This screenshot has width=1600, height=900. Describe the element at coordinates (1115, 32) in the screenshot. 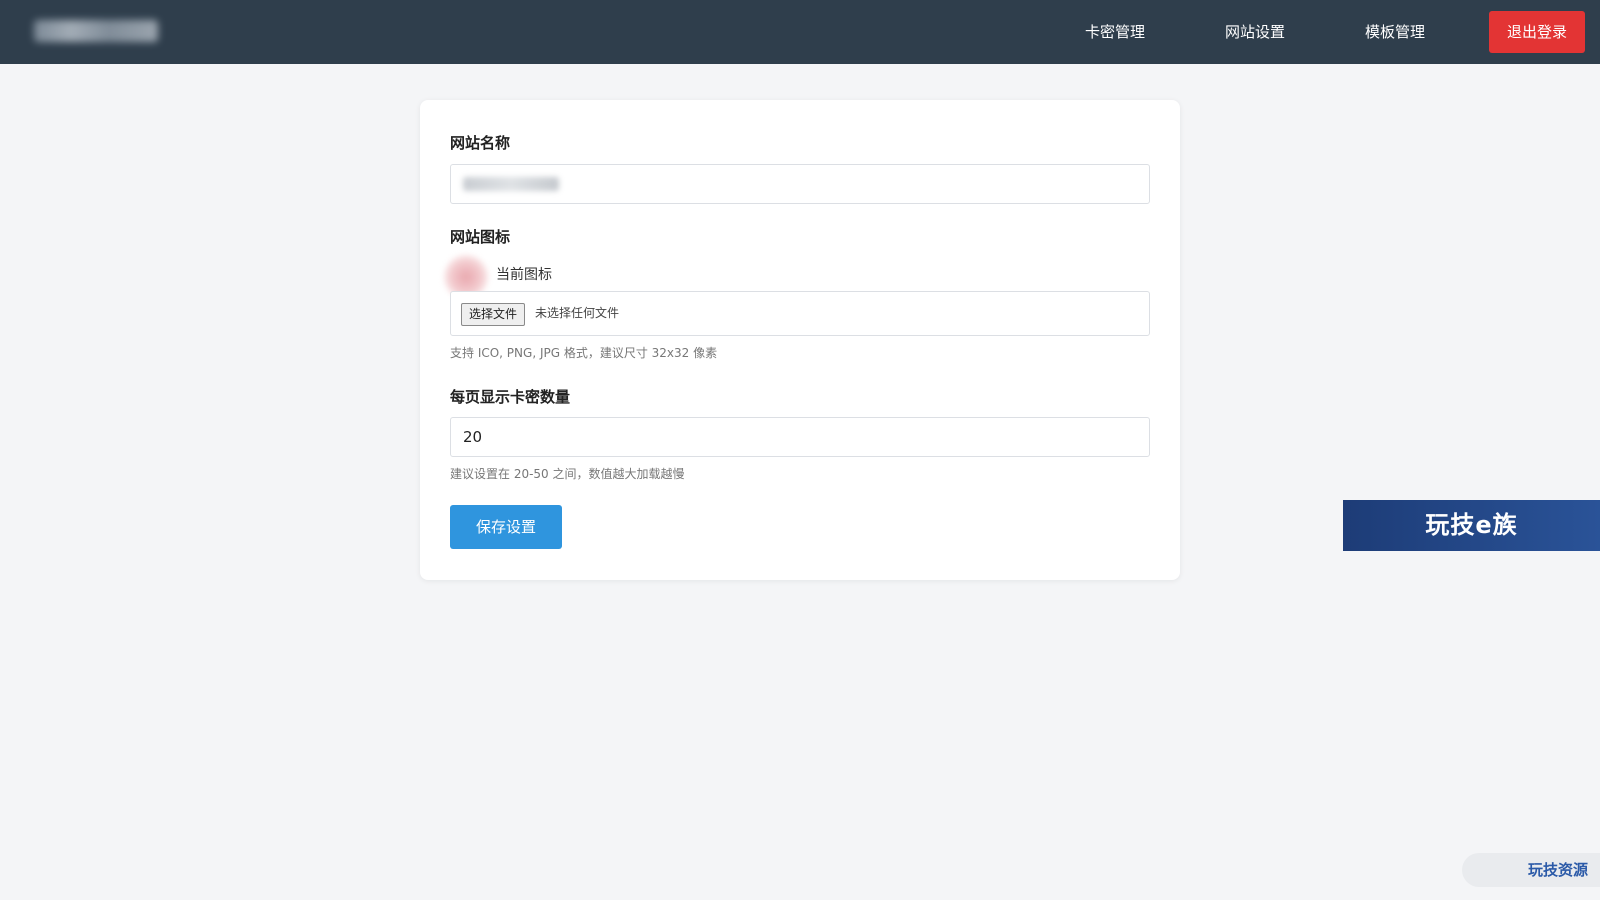

I see `nav-card-management: 卡密管理` at that location.